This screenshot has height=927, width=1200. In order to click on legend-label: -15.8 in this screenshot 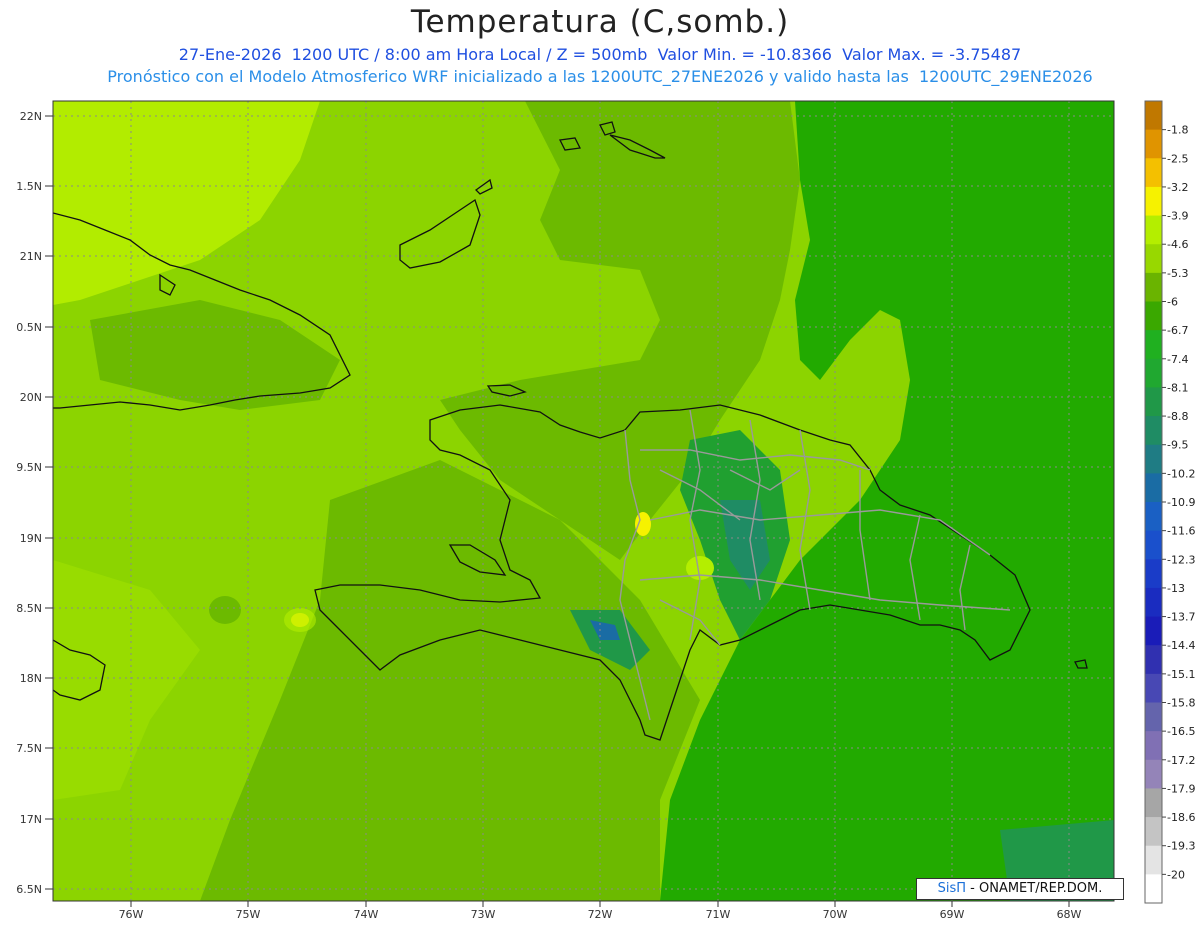, I will do `click(1181, 703)`.